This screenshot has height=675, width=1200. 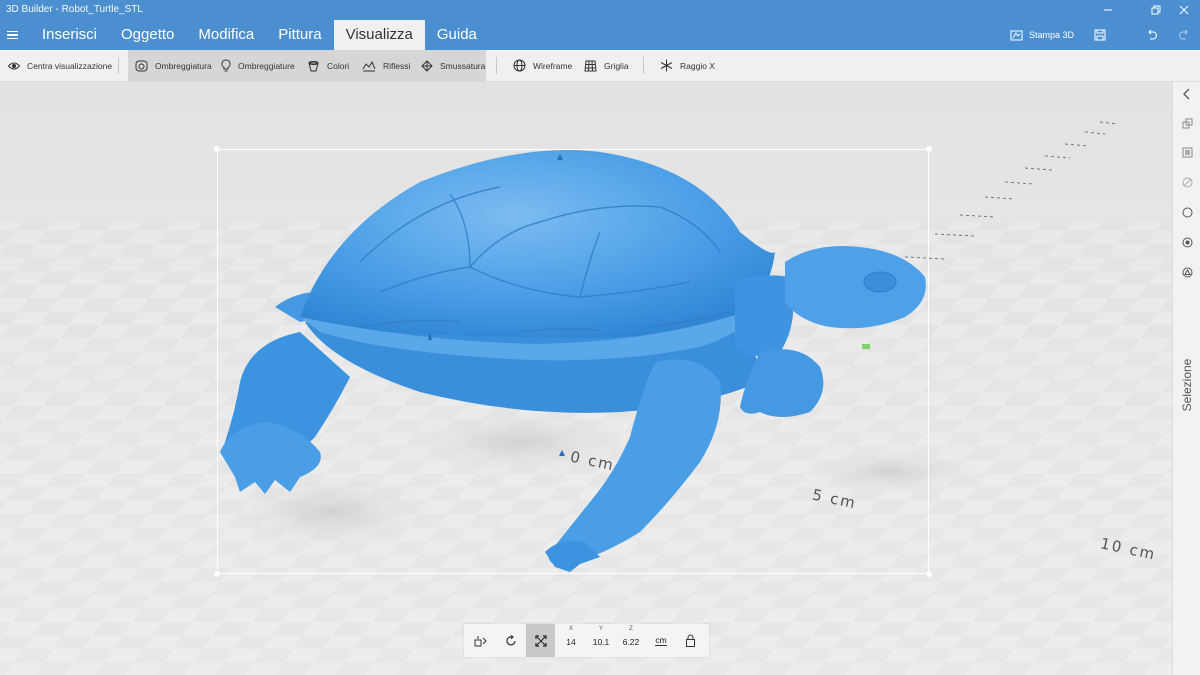 What do you see at coordinates (14, 65) in the screenshot?
I see `eye-icon` at bounding box center [14, 65].